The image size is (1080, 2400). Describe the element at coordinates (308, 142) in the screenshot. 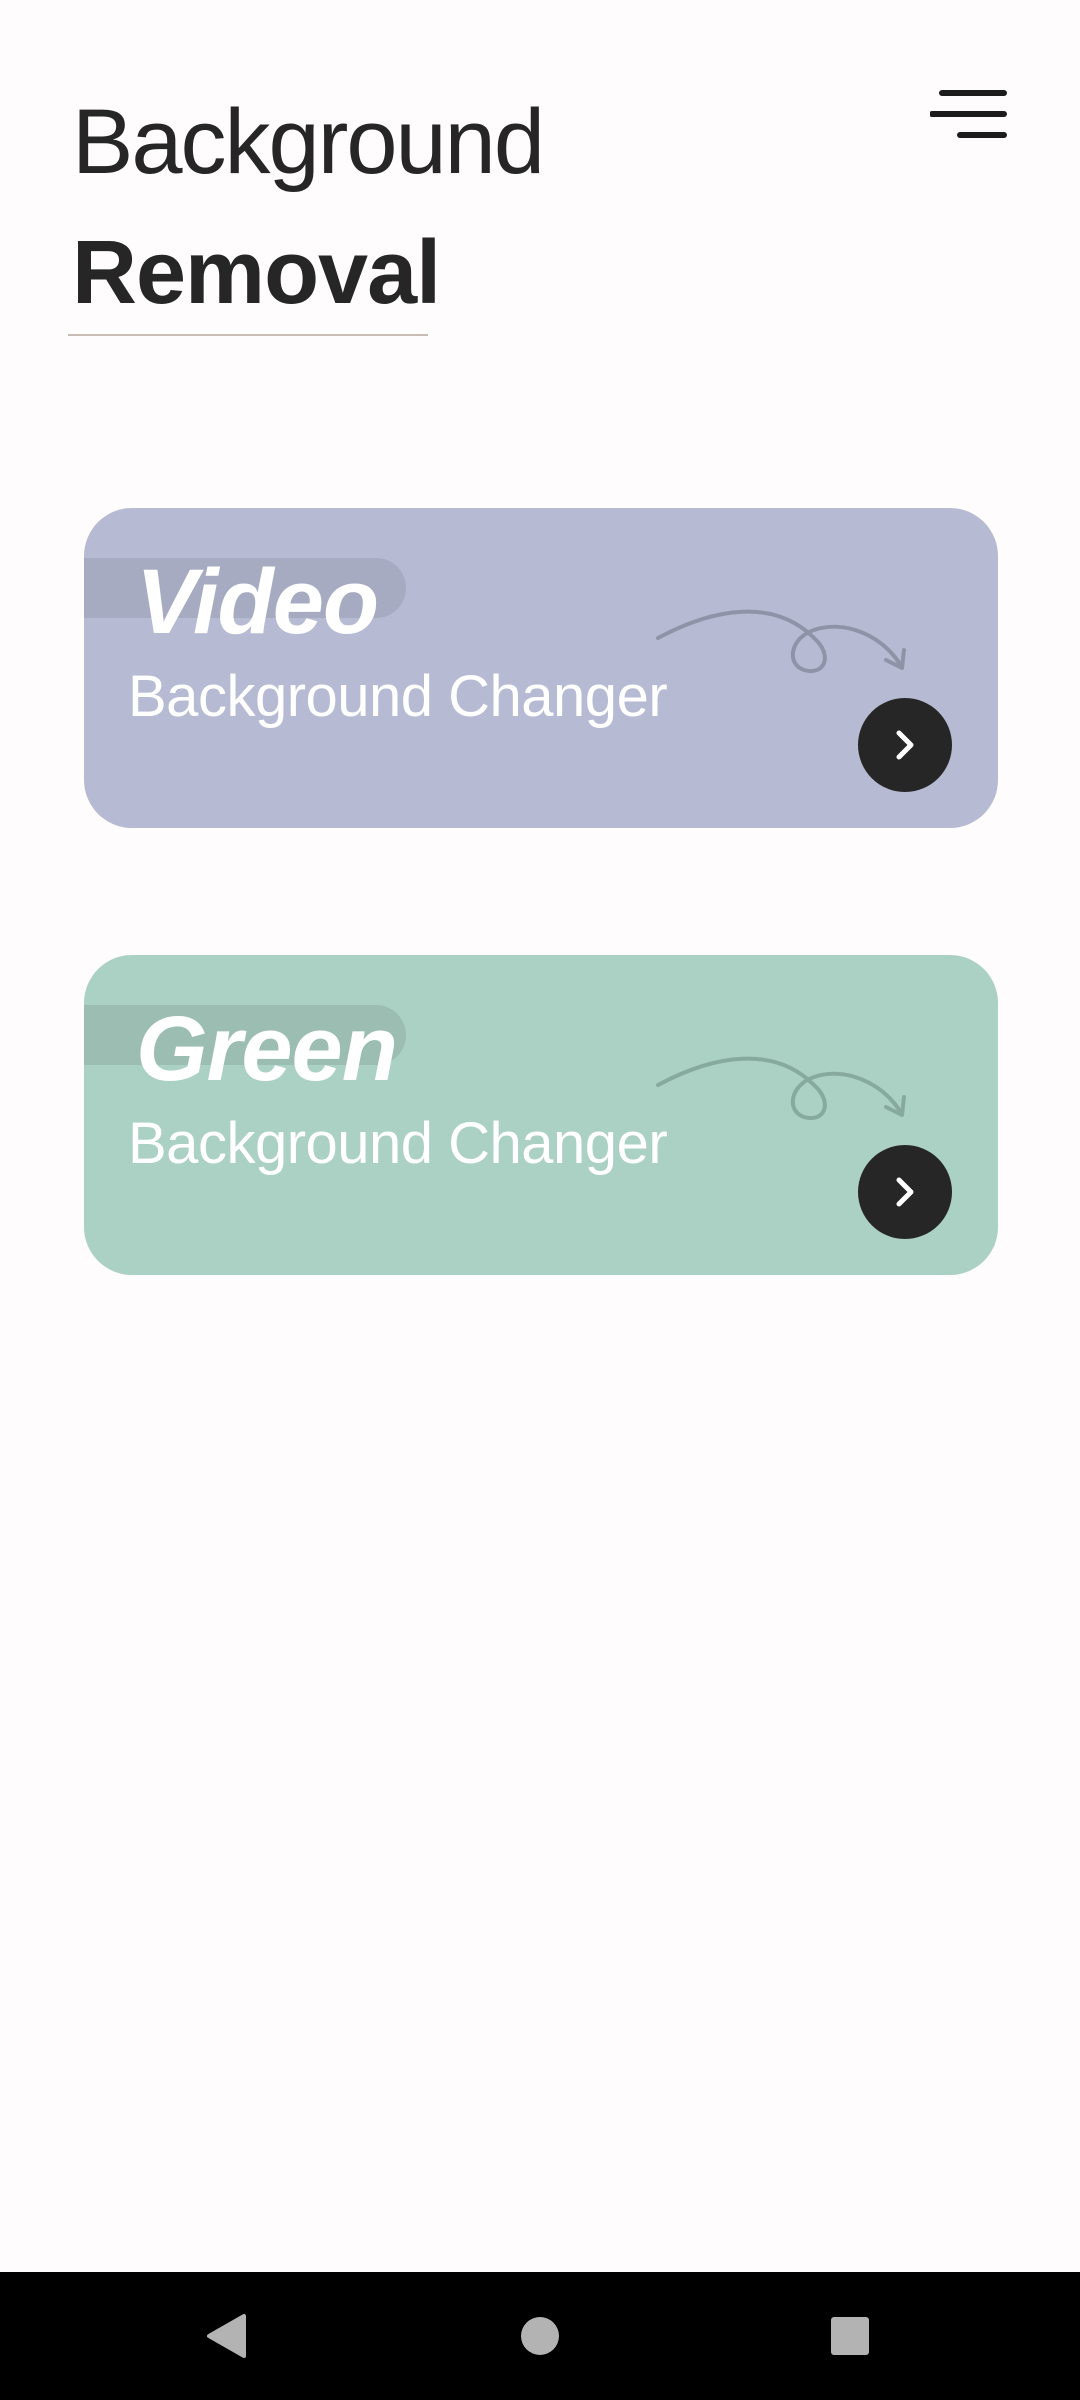

I see `page-title-line1: Background` at that location.